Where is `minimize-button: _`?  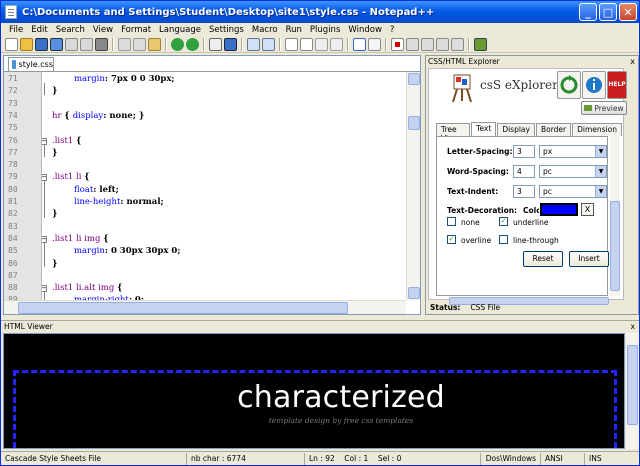
minimize-button: _ is located at coordinates (588, 12).